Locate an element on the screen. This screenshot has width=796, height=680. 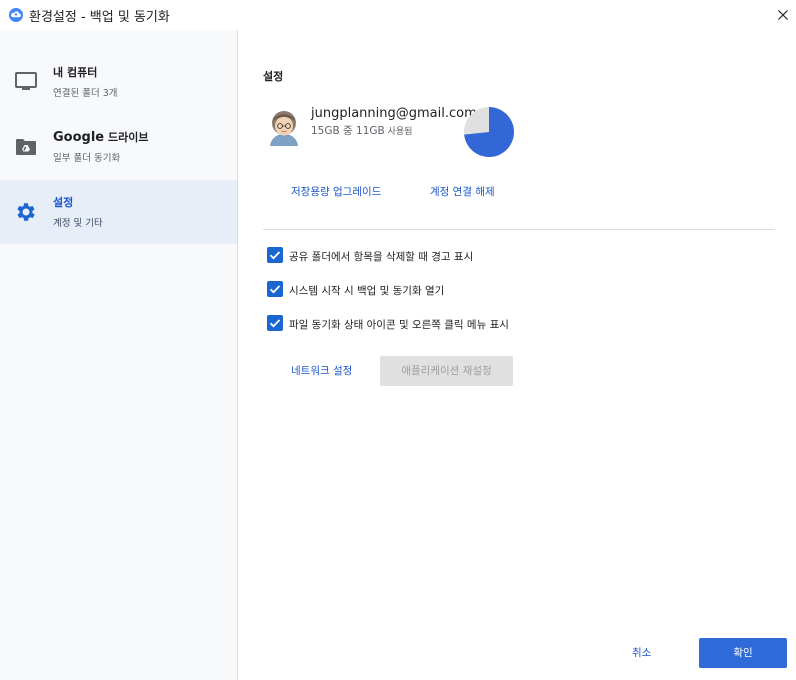
disconnect-account-link: 계정 연결 해제 is located at coordinates (462, 191).